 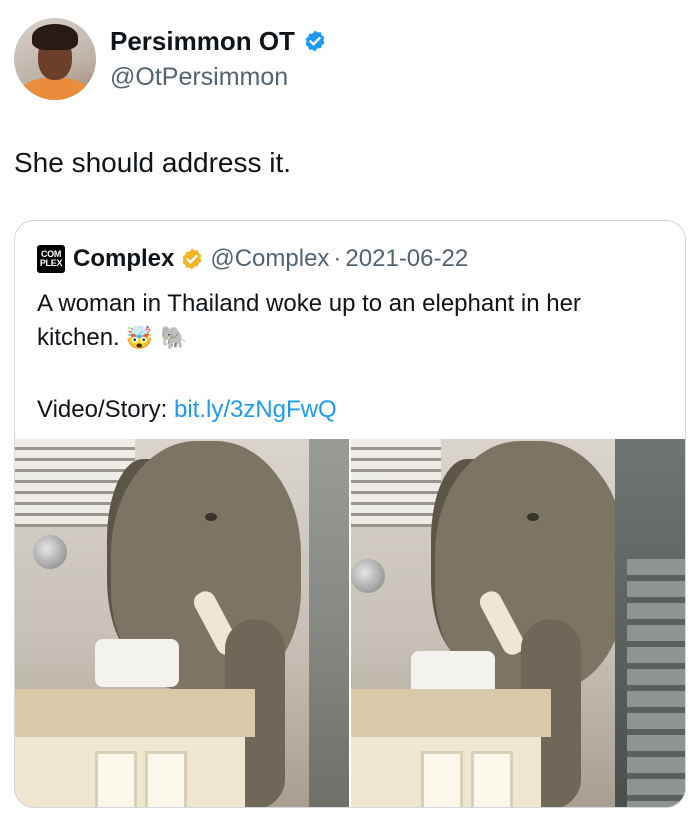 I want to click on tweet-text: She should address it., so click(x=153, y=162).